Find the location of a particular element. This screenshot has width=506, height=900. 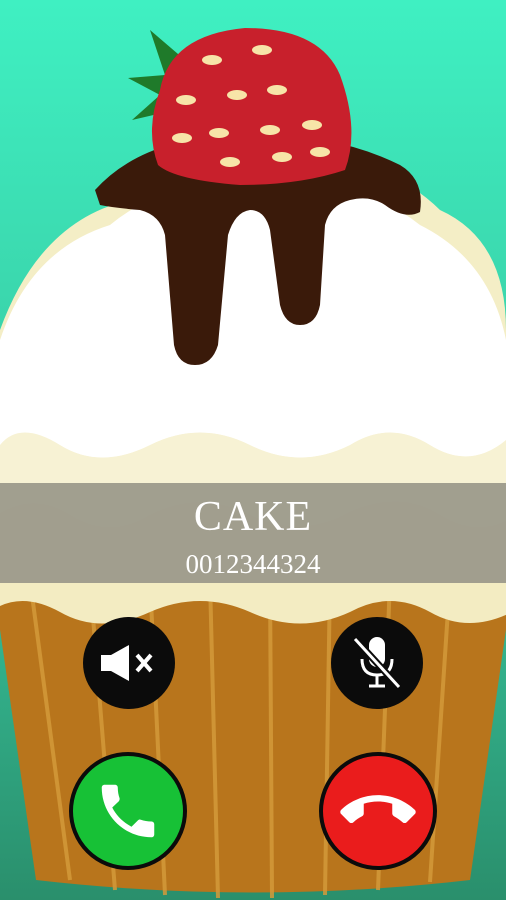

caller-number: 0012344324 is located at coordinates (253, 564).